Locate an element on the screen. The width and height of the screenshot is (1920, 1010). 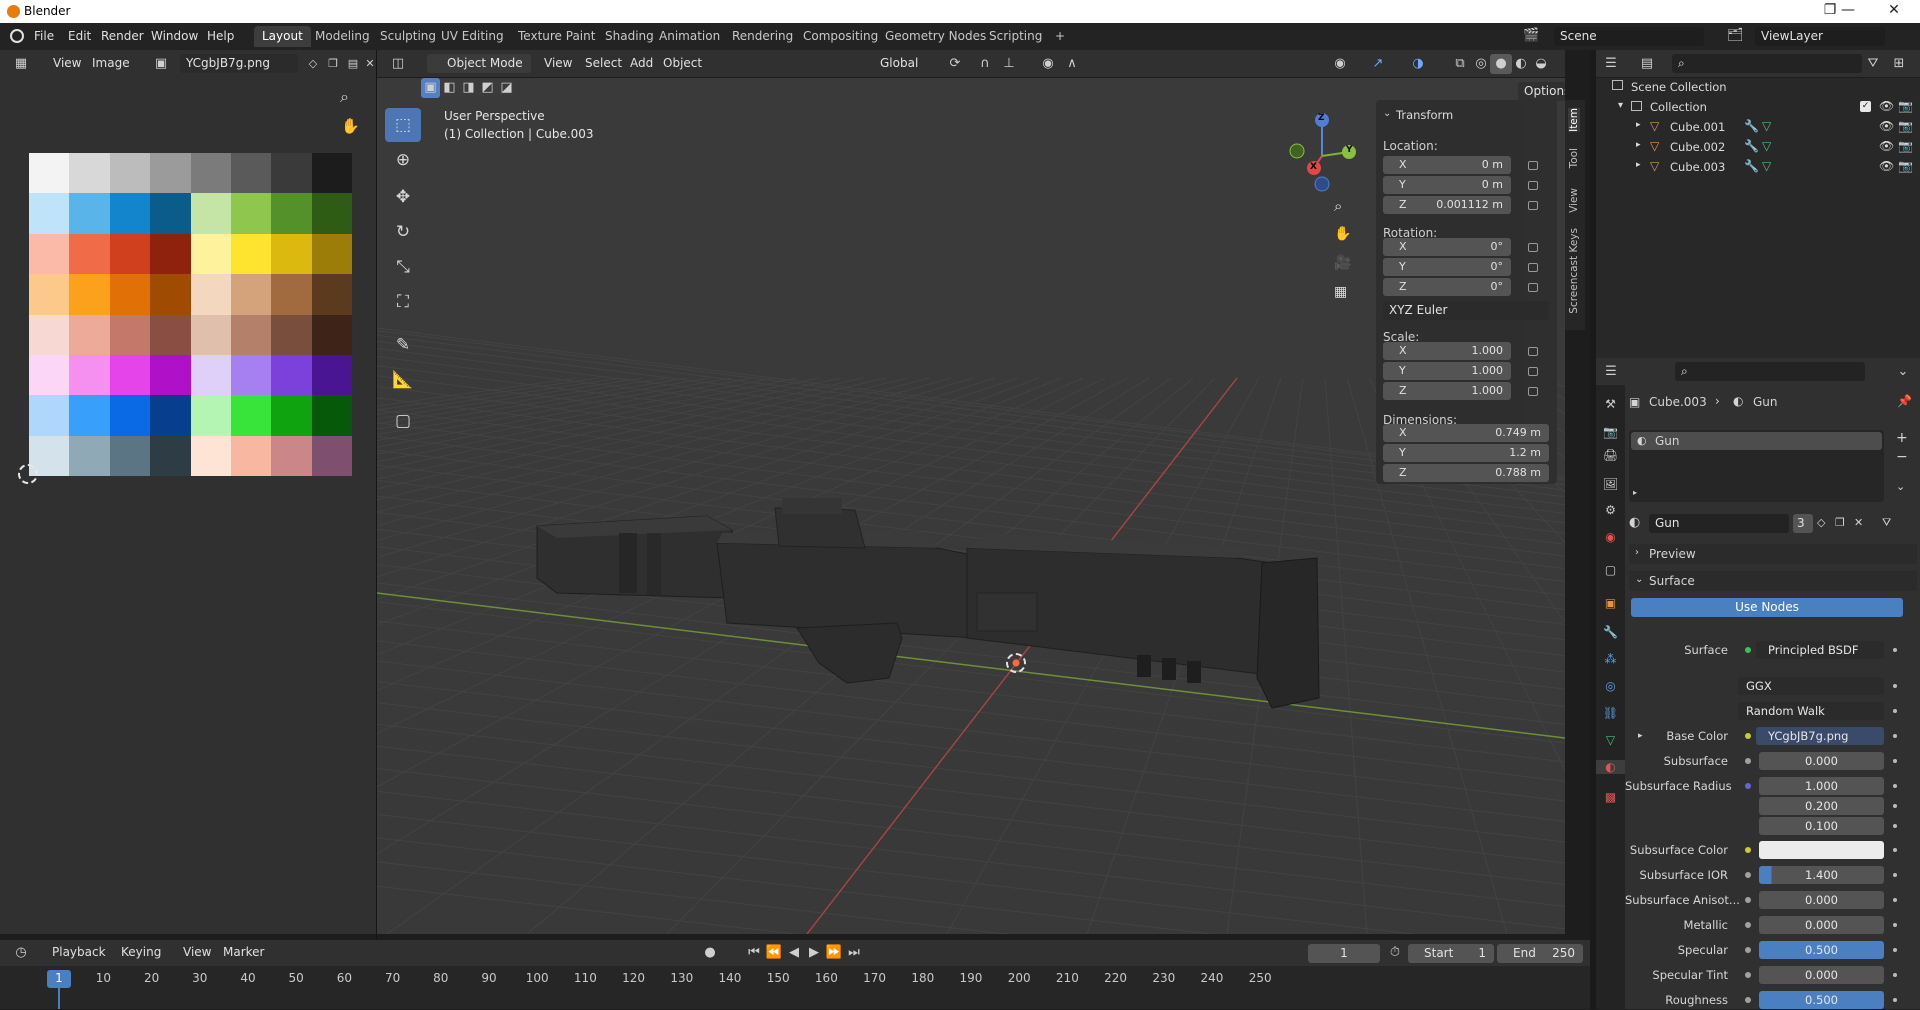
properties-tab-render-icon: 📷 is located at coordinates (1610, 432).